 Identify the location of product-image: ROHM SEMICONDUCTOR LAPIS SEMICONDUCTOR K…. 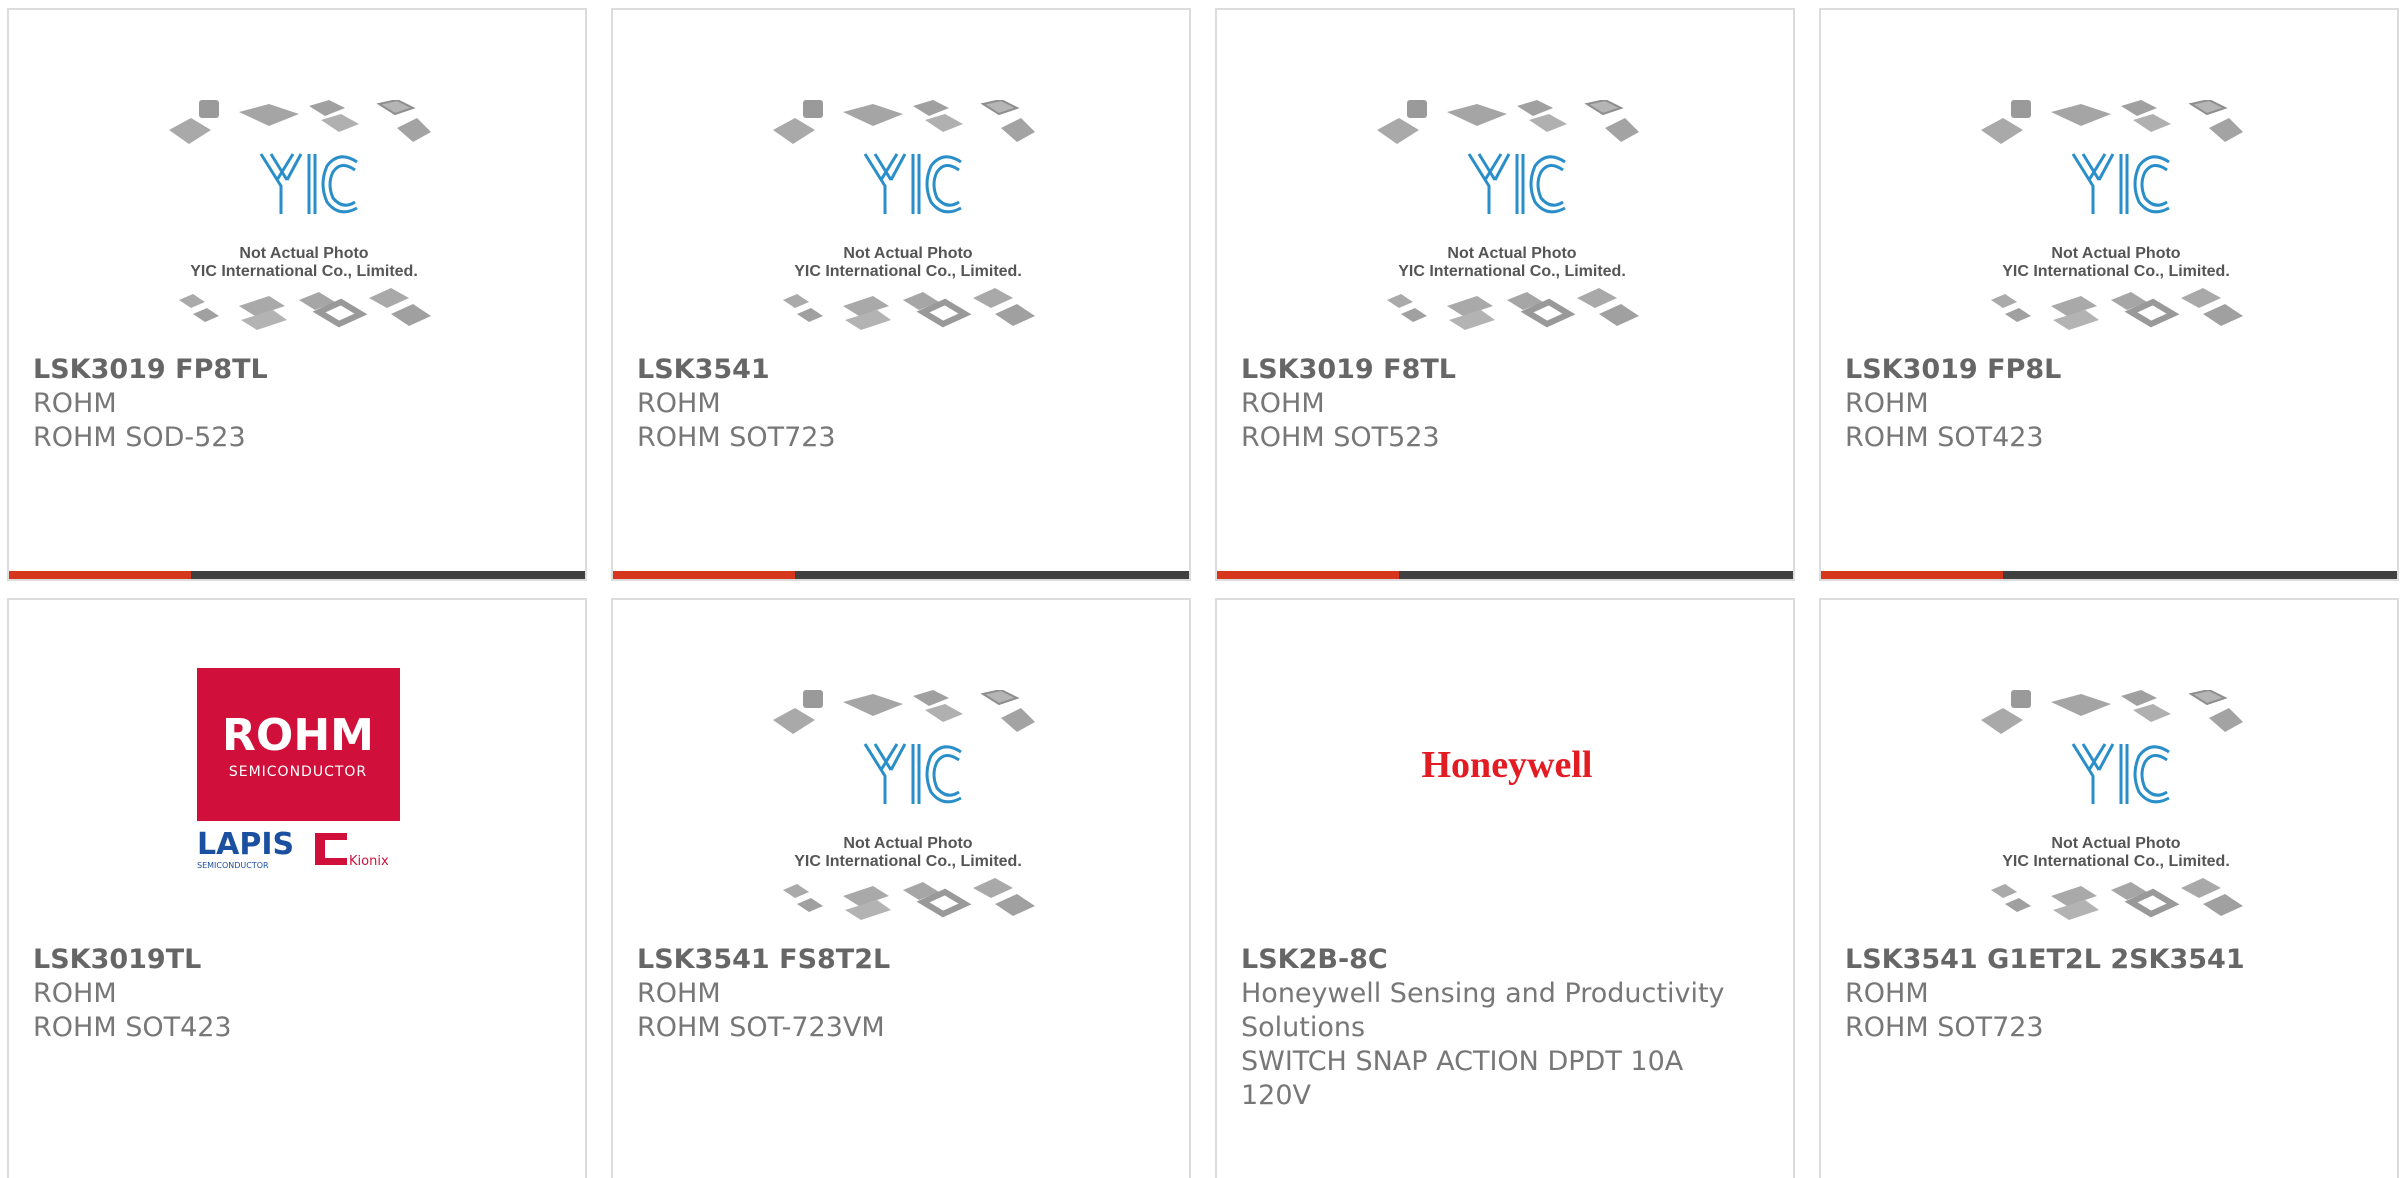
(297, 769).